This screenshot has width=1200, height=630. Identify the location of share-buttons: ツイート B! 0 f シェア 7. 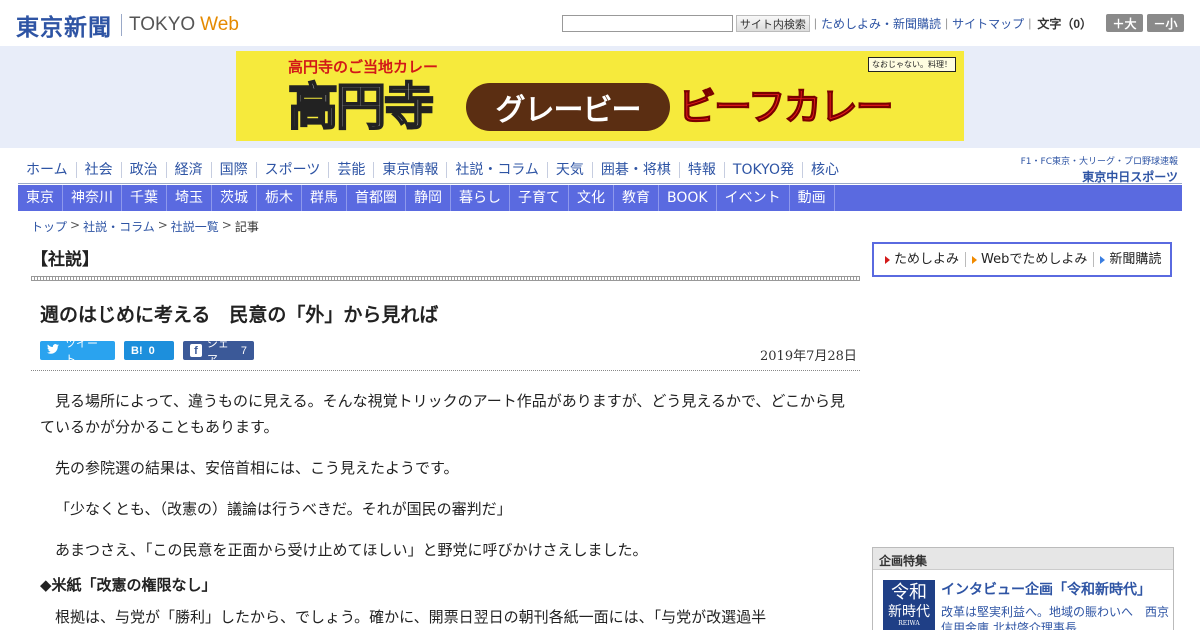
(151, 352).